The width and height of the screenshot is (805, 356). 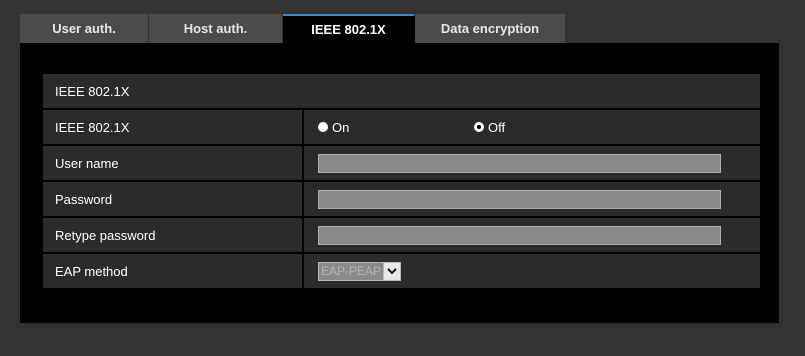 I want to click on radio-off-label: Off, so click(x=497, y=127).